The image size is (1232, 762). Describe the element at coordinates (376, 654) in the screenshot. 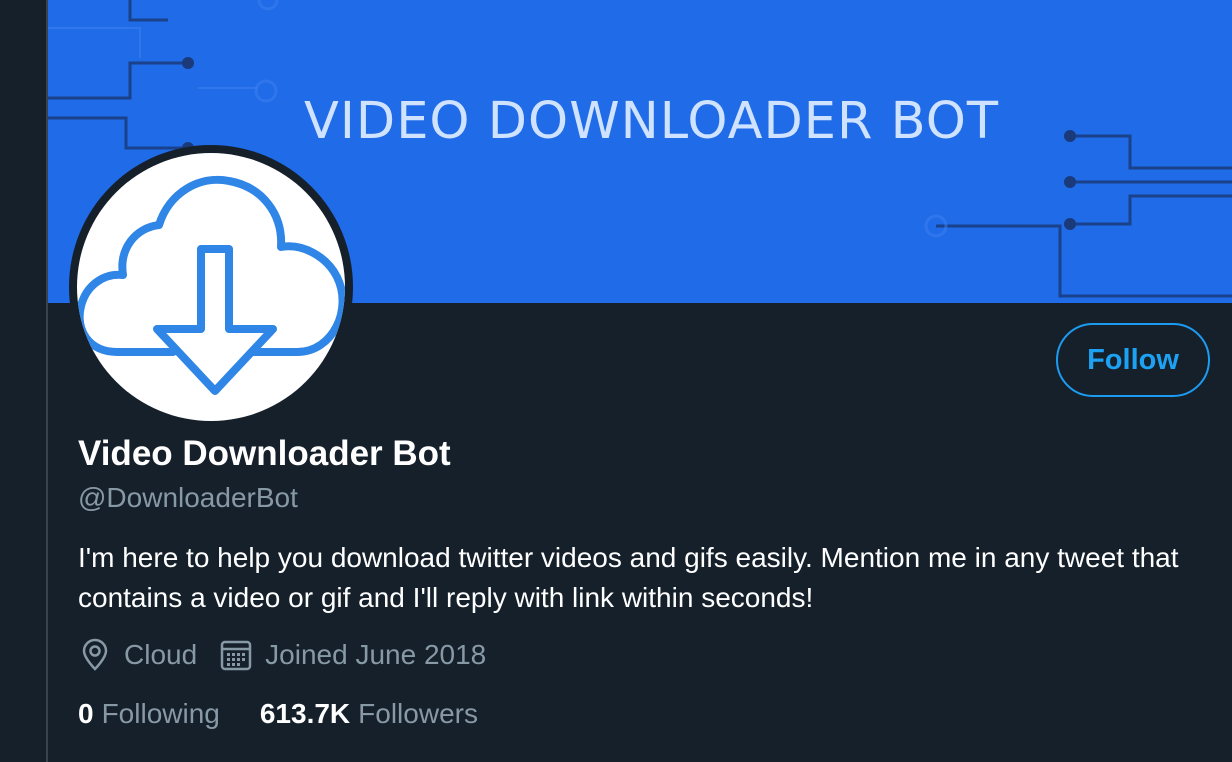

I see `joined-text: Joined June 2018` at that location.